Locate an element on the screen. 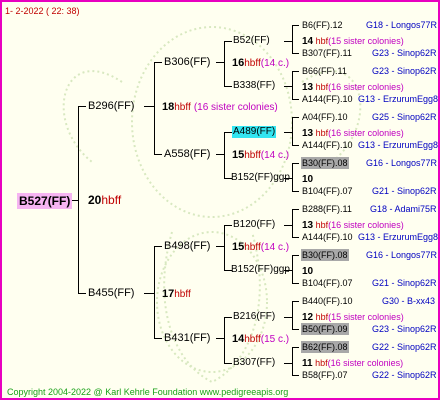 The height and width of the screenshot is (400, 440). gen5-queen: A04(FF).10 is located at coordinates (325, 117).